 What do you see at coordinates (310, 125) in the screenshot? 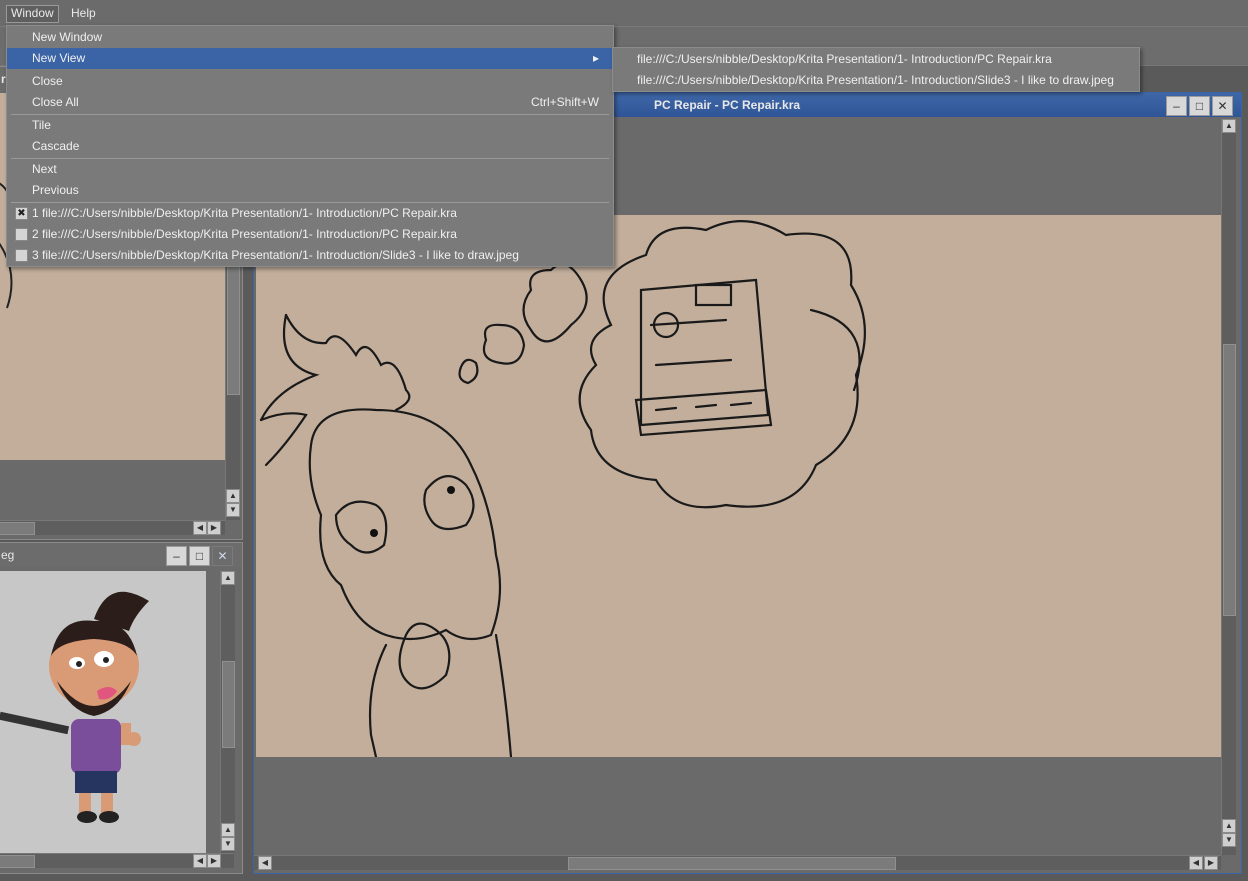
I see `menu-item-tile: Tile` at bounding box center [310, 125].